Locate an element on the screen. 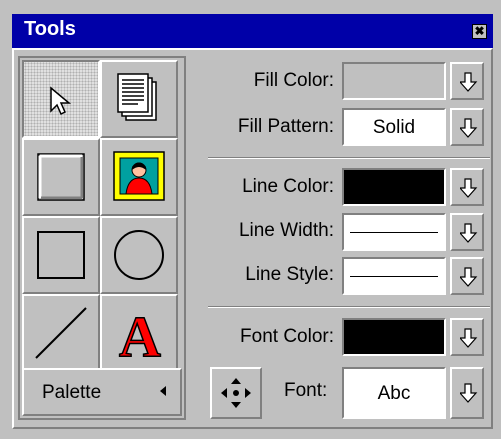  raised-rectangle-icon is located at coordinates (61, 177).